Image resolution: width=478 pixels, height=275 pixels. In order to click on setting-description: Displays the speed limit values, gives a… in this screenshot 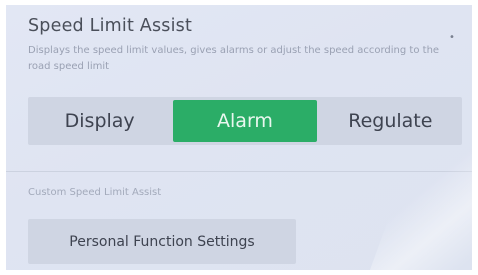, I will do `click(234, 58)`.